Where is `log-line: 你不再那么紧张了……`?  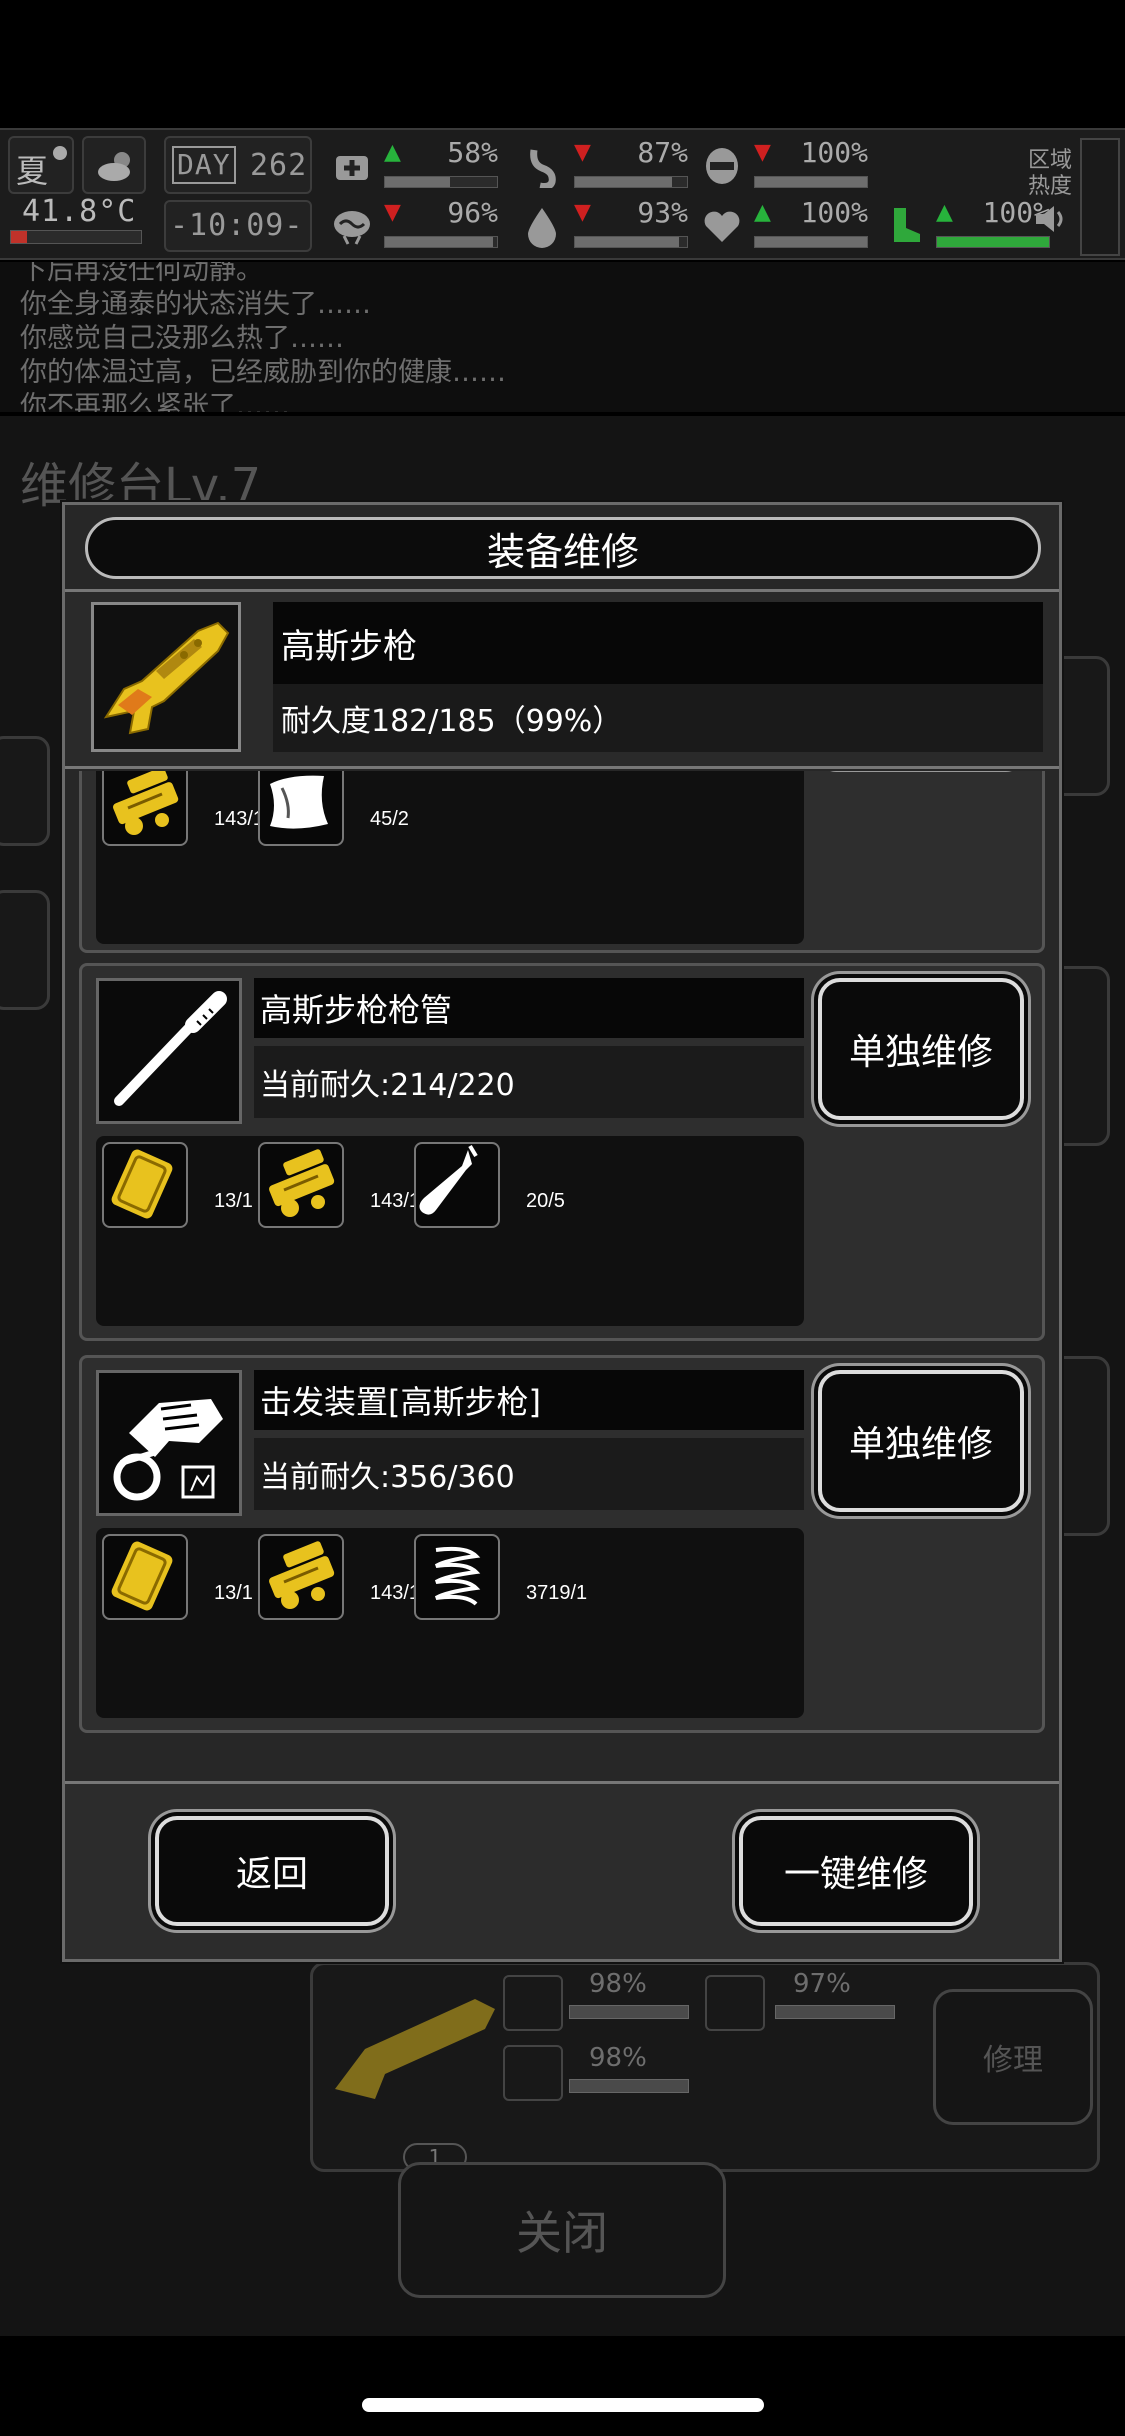 log-line: 你不再那么紧张了…… is located at coordinates (155, 401).